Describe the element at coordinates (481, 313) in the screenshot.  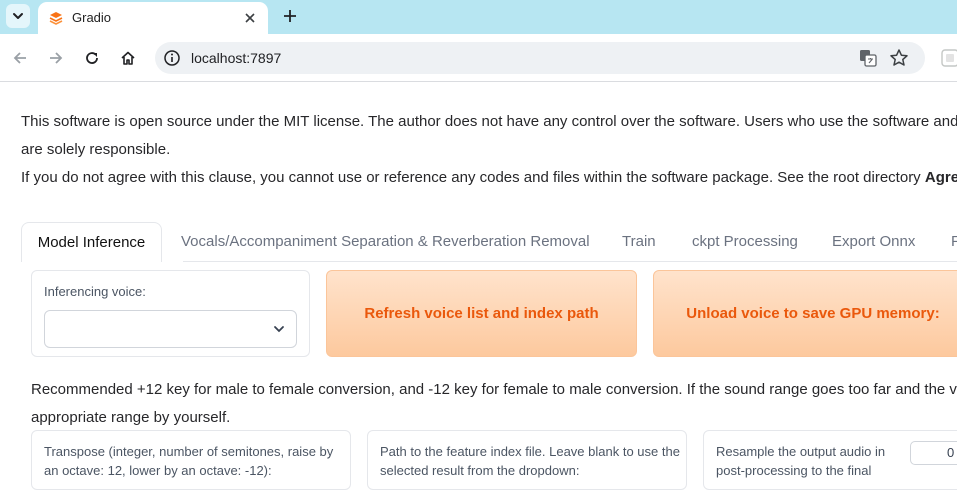
I see `refresh-voice-list-button: Refresh voice list and index path` at that location.